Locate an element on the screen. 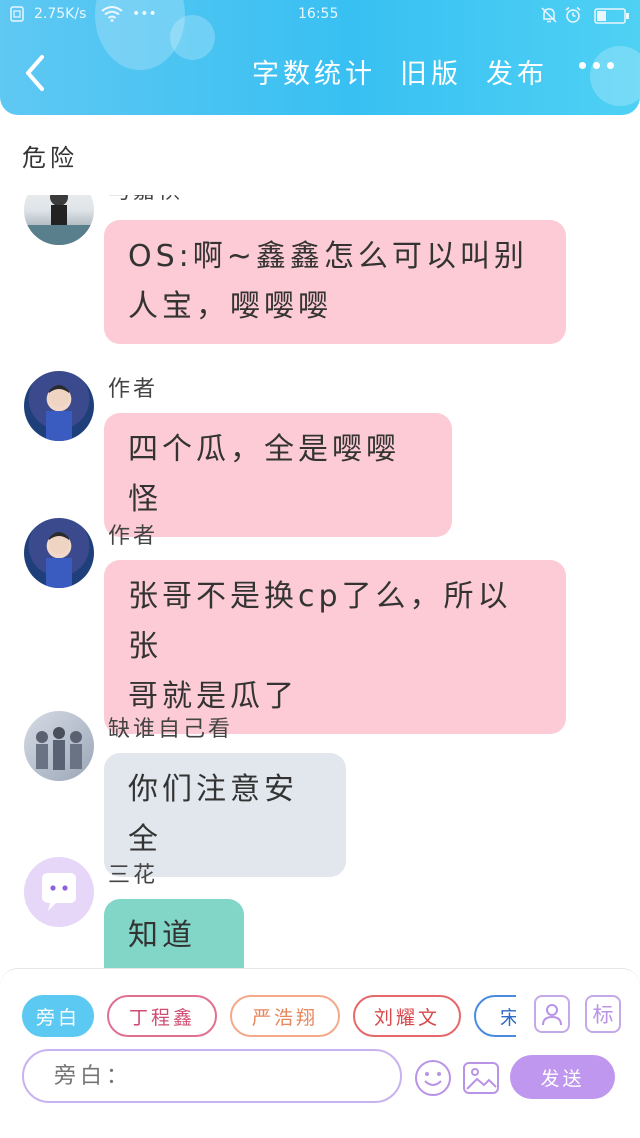  message-text-line: 人宝，嘤嘤嘤 is located at coordinates (230, 306).